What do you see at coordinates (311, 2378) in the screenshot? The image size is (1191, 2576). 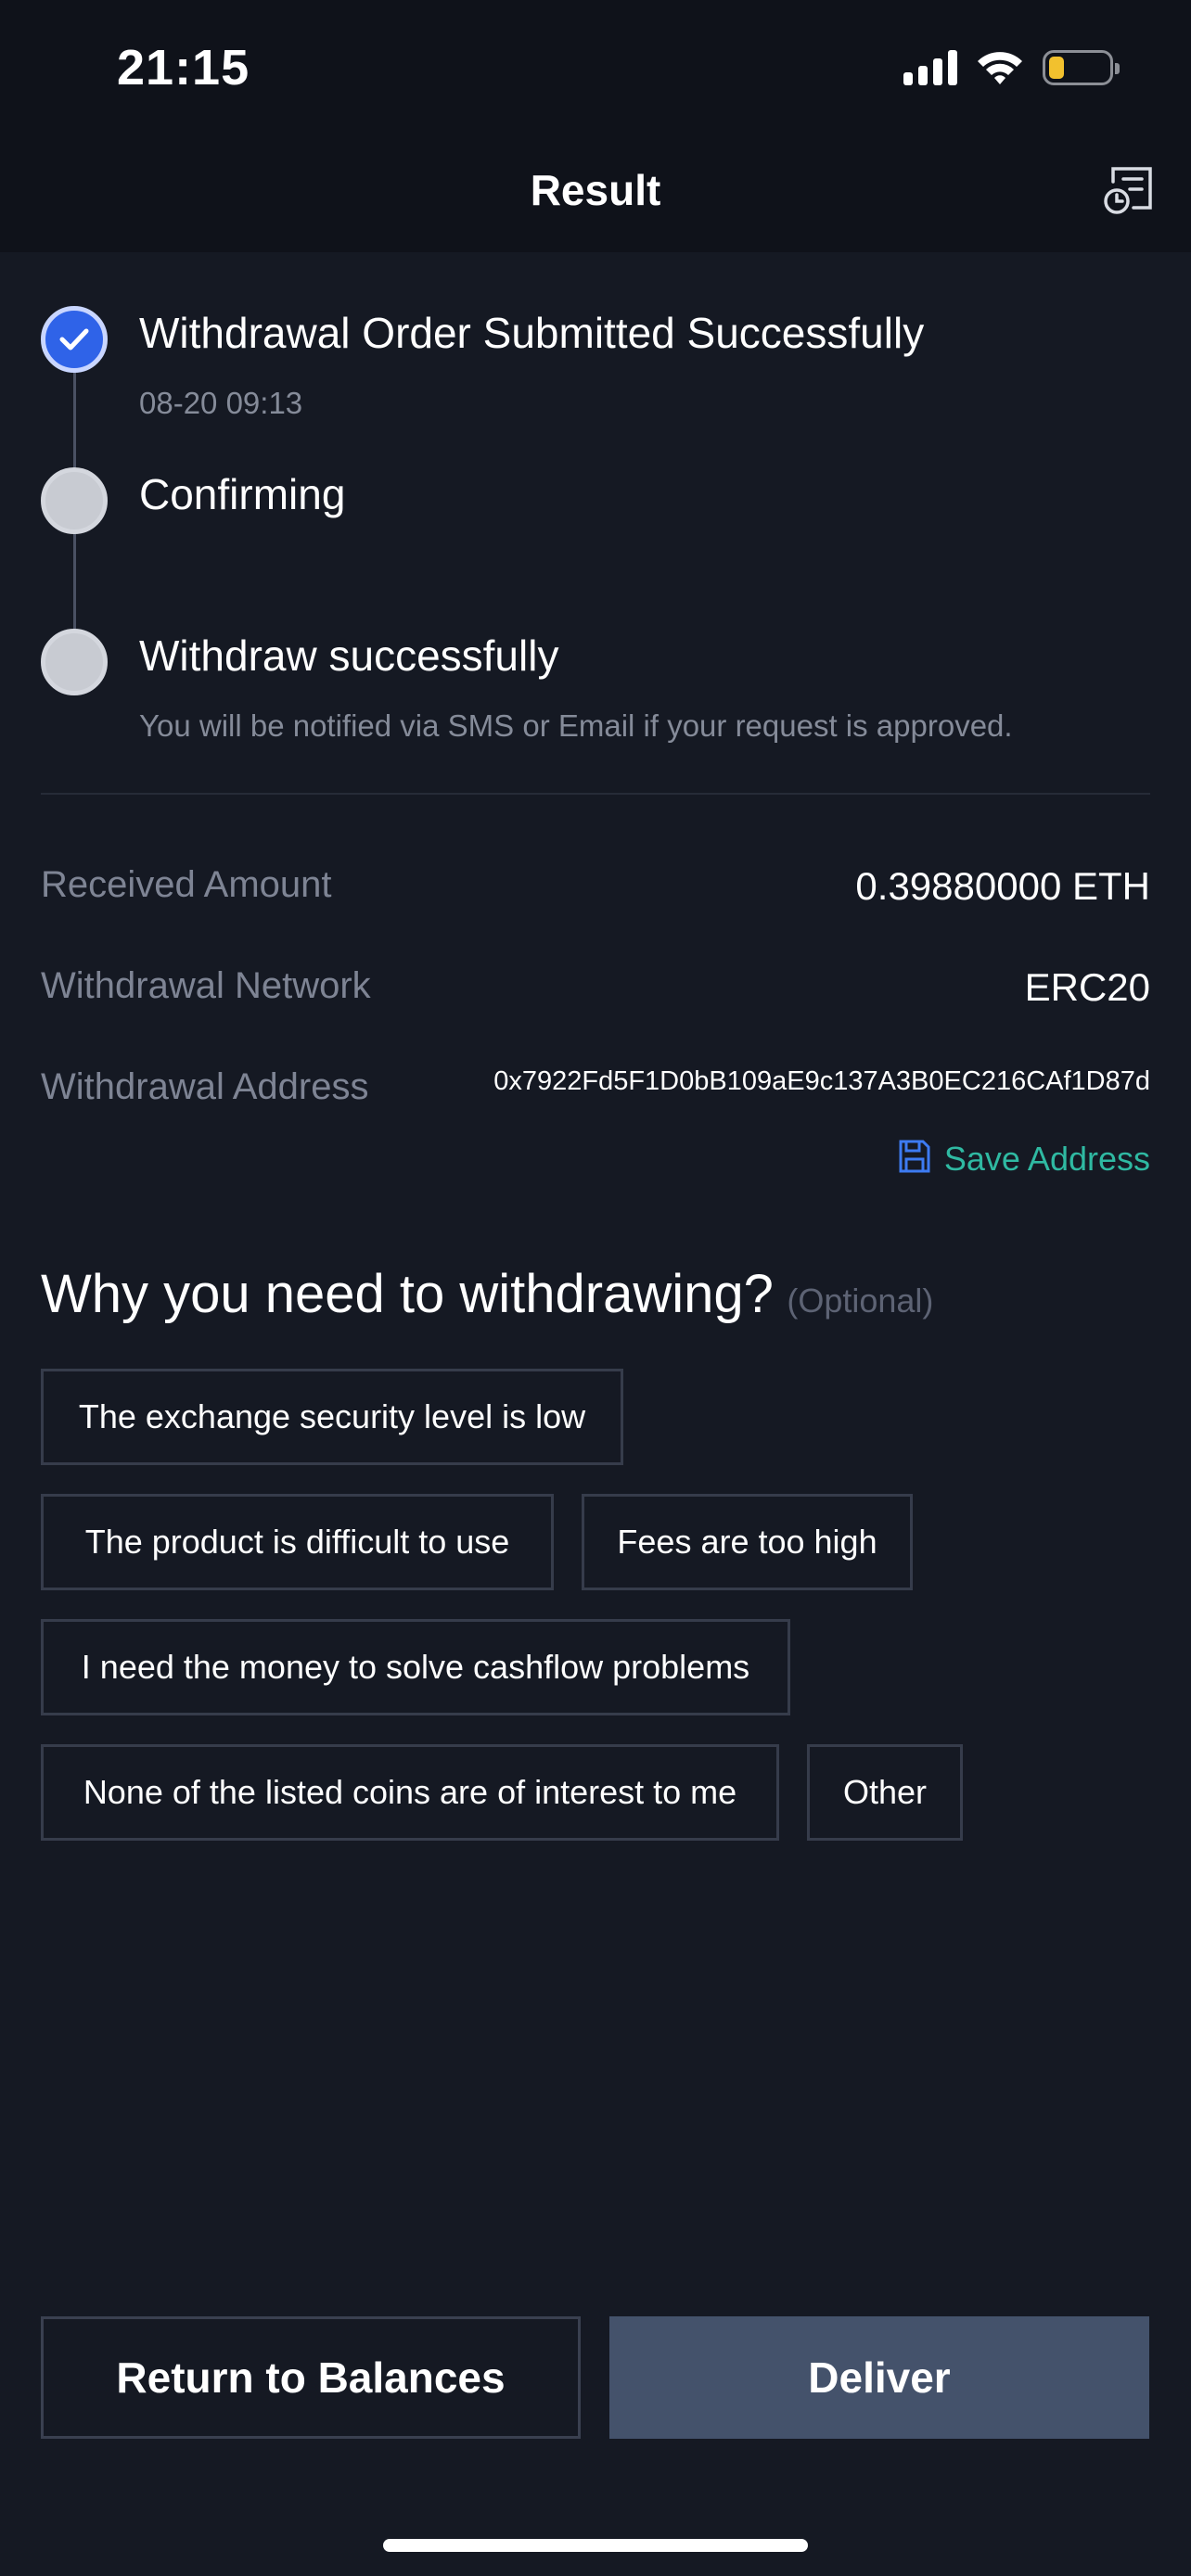 I see `return-to-balances-button: Return to Balances` at bounding box center [311, 2378].